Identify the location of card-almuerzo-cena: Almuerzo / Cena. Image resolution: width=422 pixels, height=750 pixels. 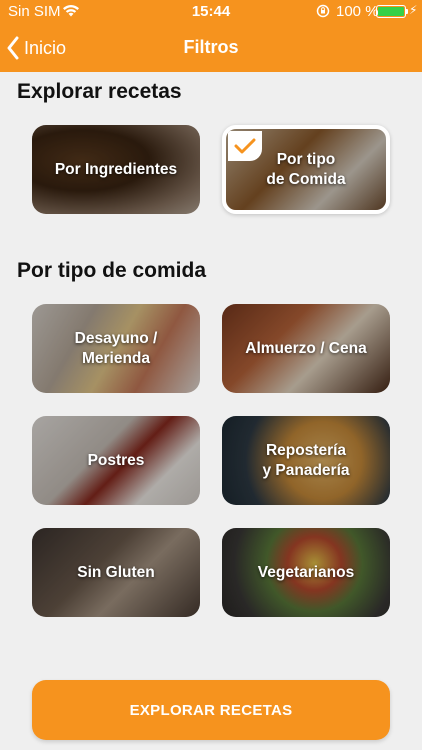
(306, 348).